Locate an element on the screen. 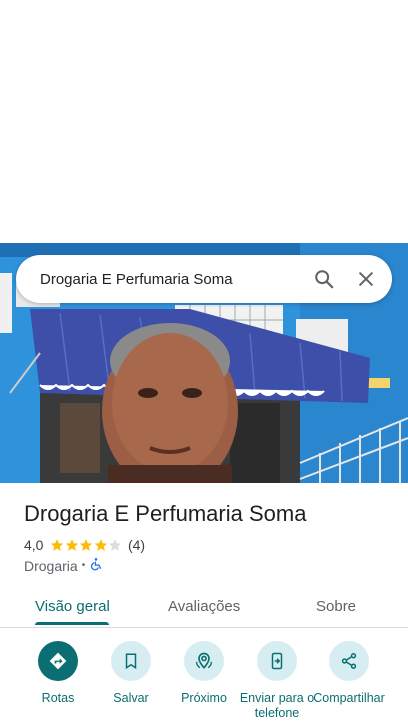 This screenshot has width=408, height=726. send-to-phone-button: Enviar para o telefone is located at coordinates (277, 681).